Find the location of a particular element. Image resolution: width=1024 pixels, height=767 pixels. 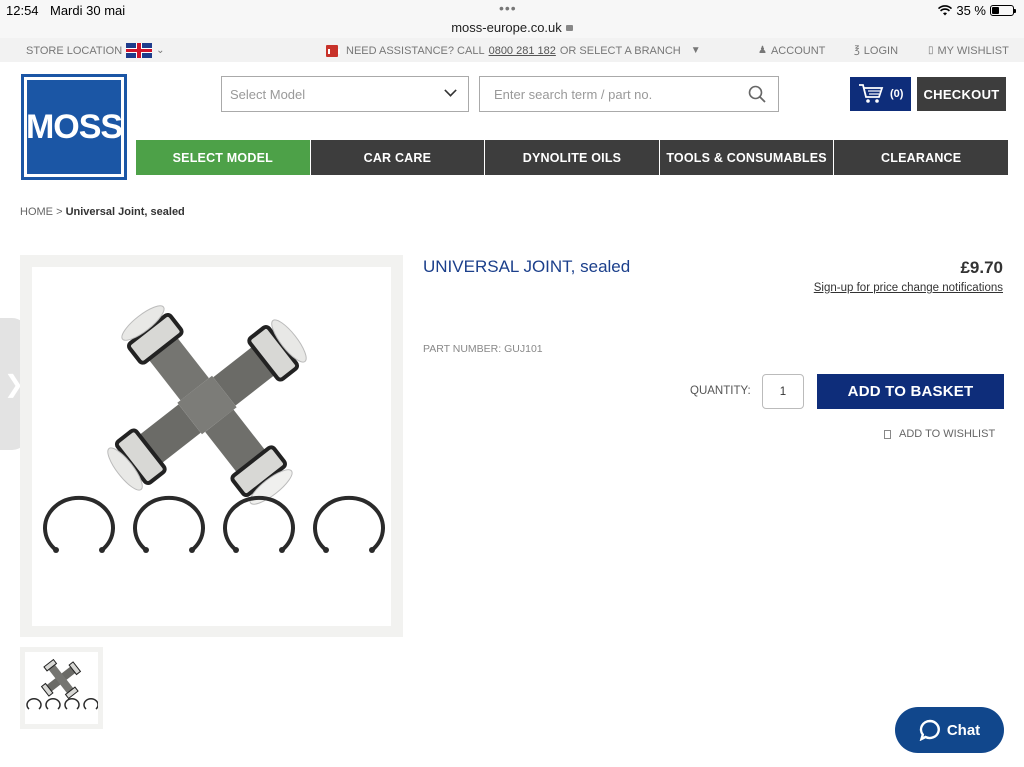

chat-label: Chat is located at coordinates (963, 730).